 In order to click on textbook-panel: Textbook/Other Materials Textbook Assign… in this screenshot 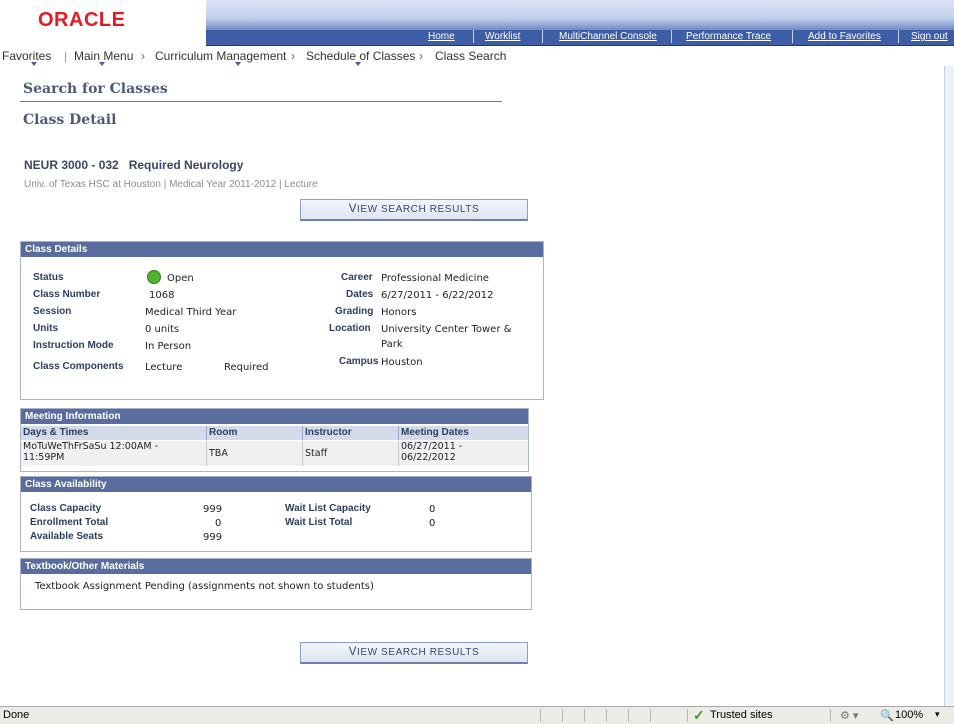, I will do `click(276, 584)`.